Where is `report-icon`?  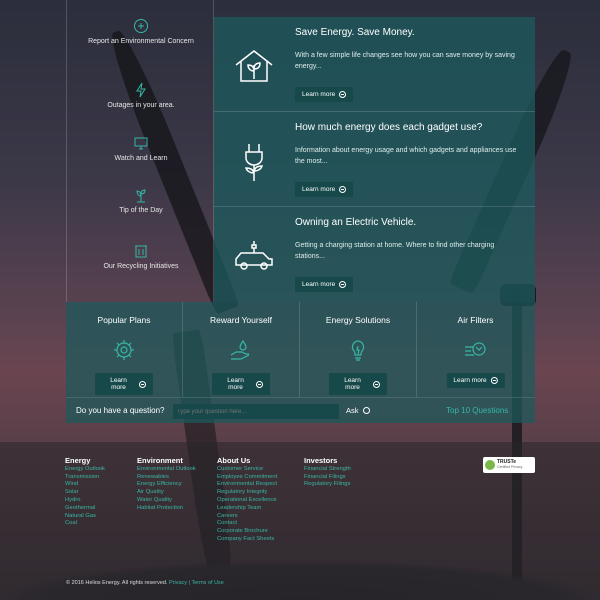 report-icon is located at coordinates (141, 26).